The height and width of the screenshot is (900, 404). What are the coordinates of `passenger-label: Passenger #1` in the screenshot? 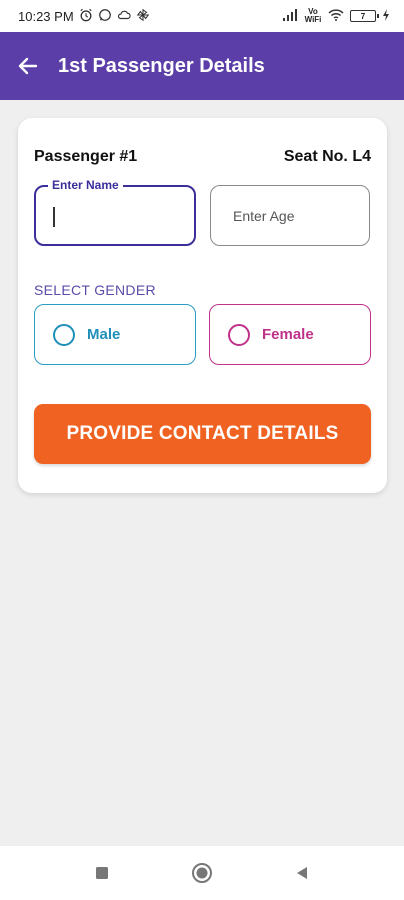 It's located at (86, 156).